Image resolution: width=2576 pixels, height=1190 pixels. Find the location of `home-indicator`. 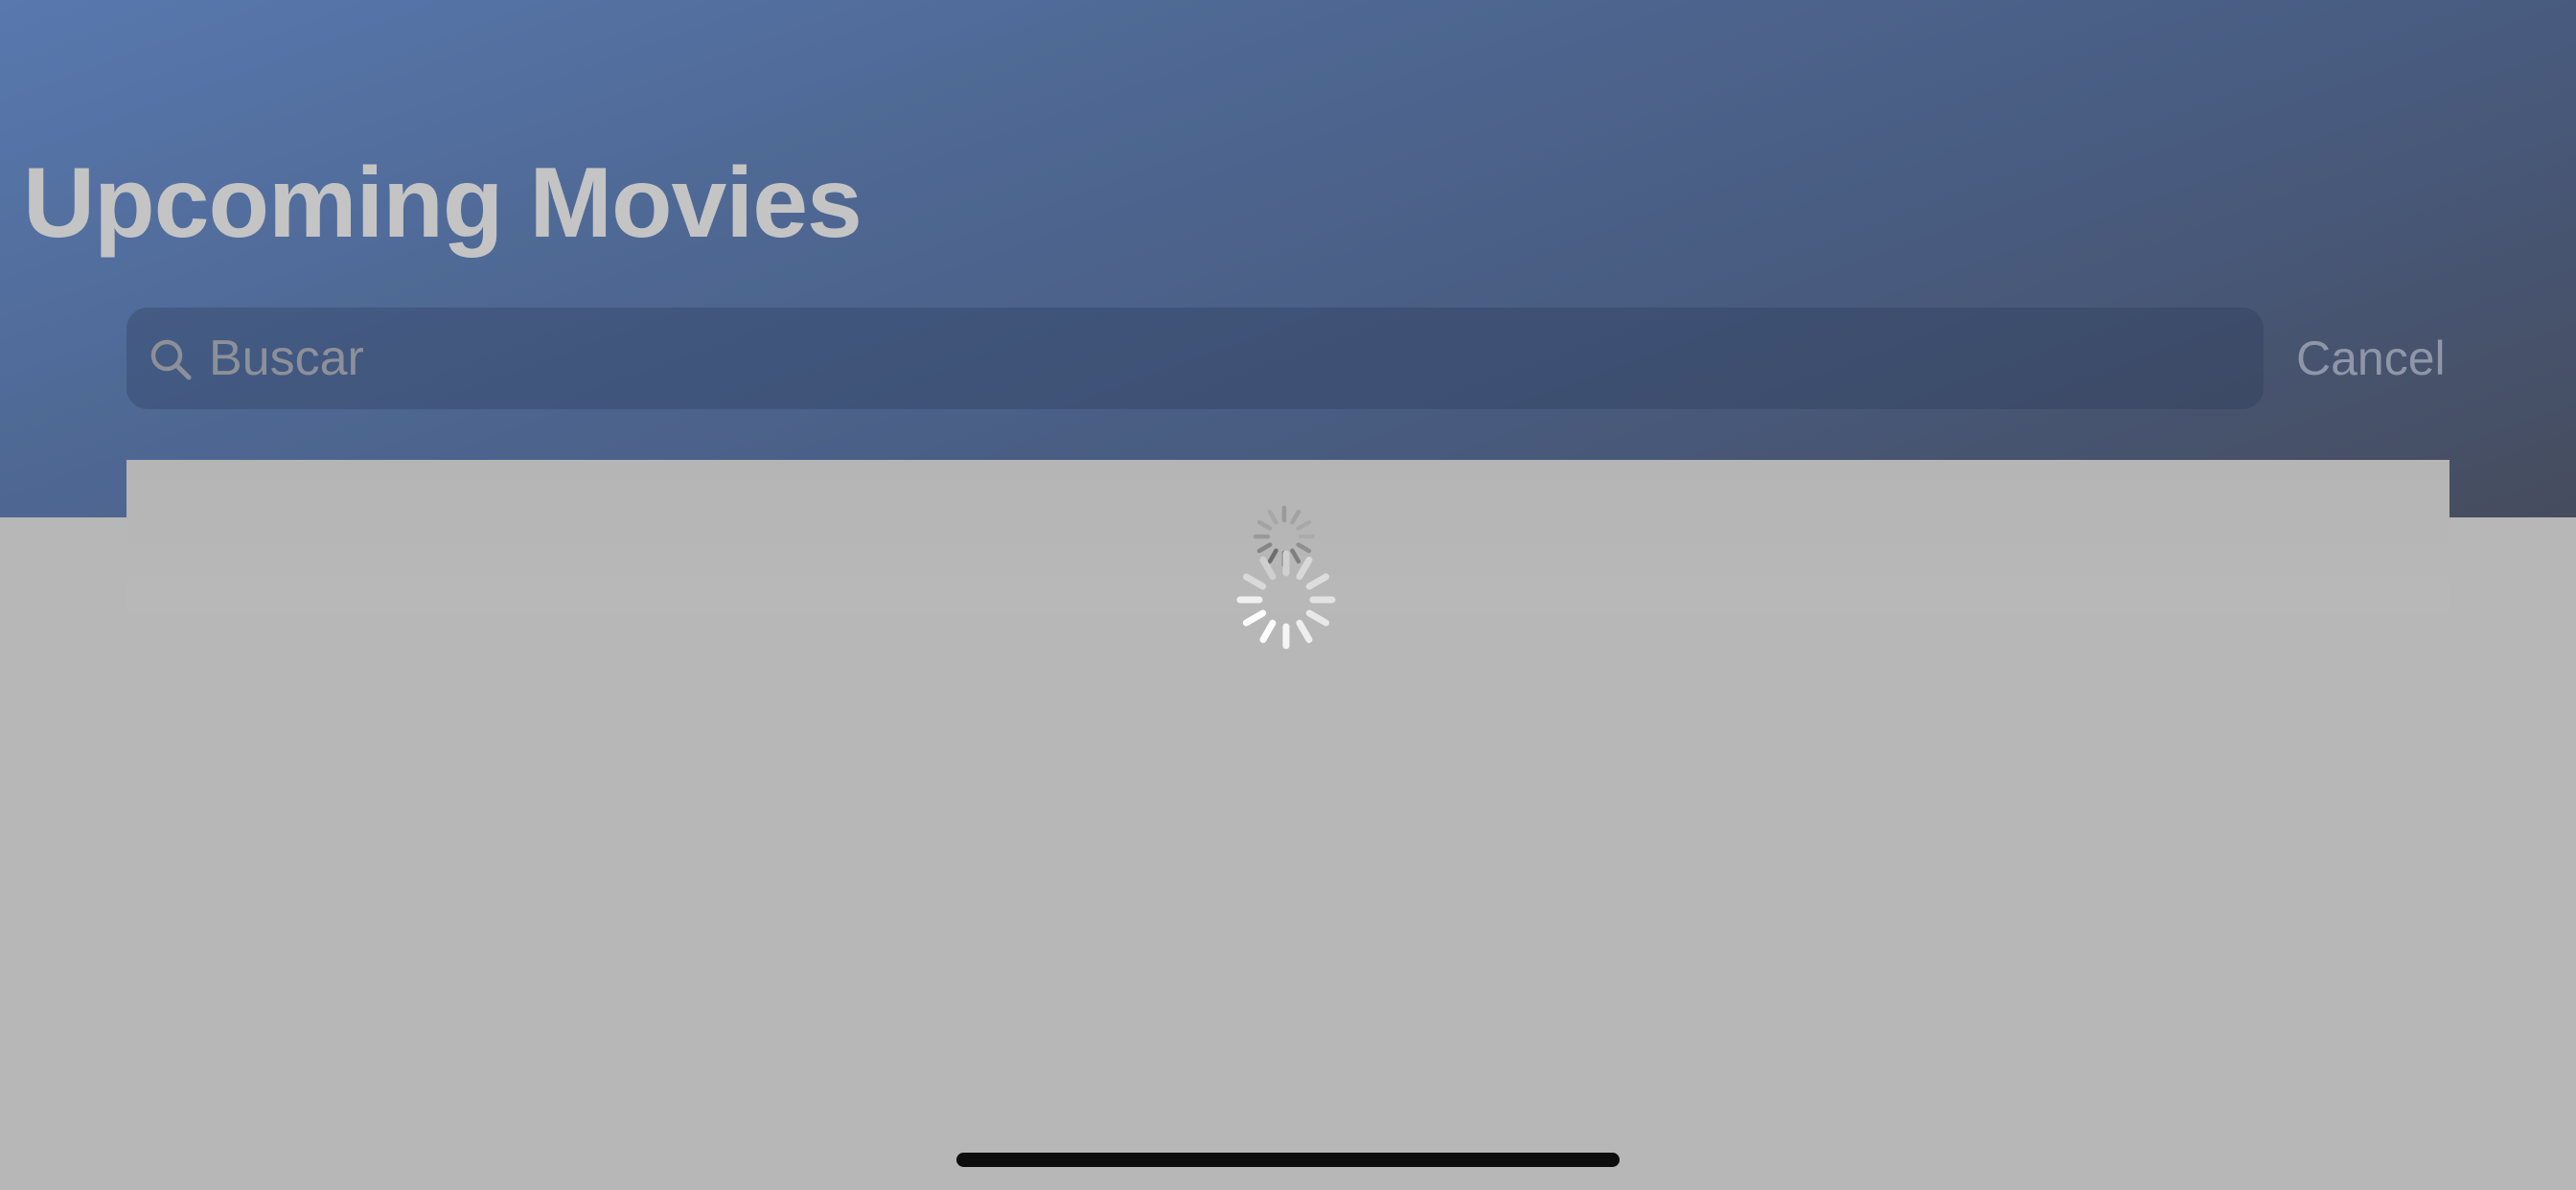

home-indicator is located at coordinates (1288, 1160).